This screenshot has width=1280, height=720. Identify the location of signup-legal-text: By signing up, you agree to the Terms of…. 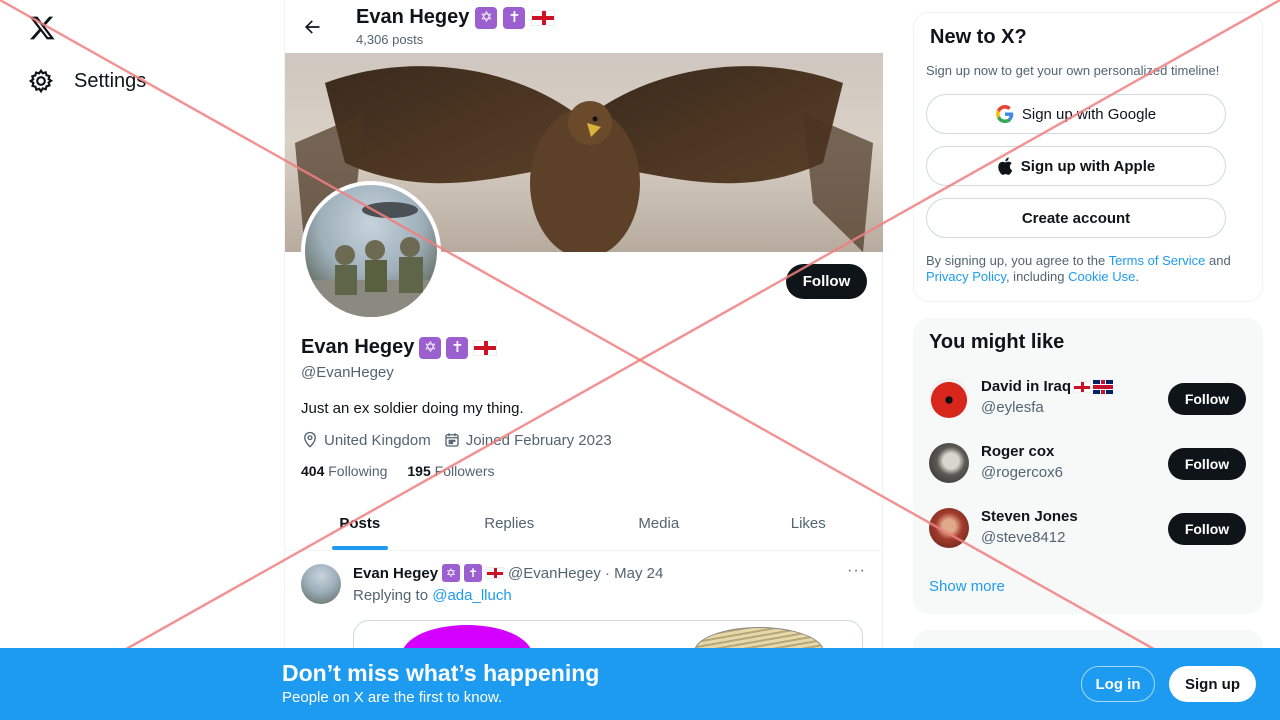
(1091, 269).